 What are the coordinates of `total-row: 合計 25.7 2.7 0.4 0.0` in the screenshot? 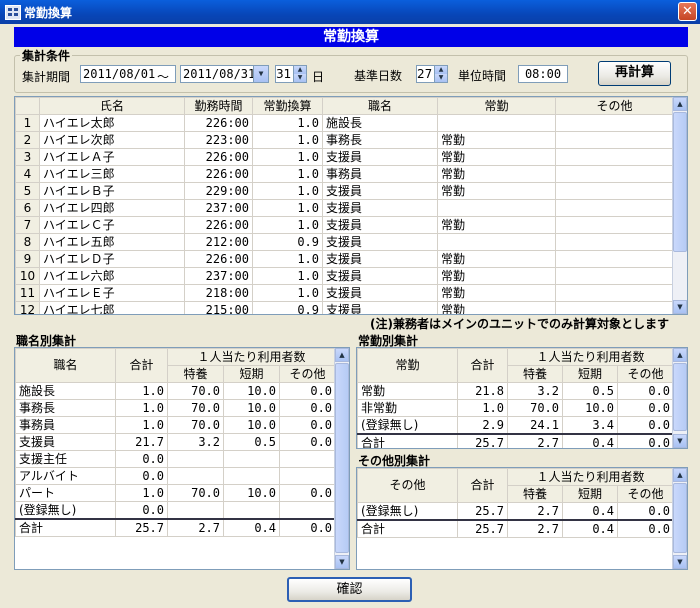 It's located at (516, 528).